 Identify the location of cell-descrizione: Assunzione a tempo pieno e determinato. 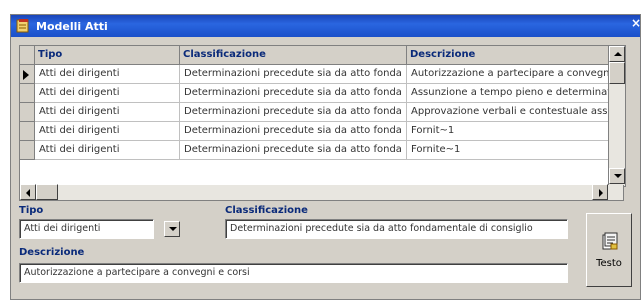
(508, 93).